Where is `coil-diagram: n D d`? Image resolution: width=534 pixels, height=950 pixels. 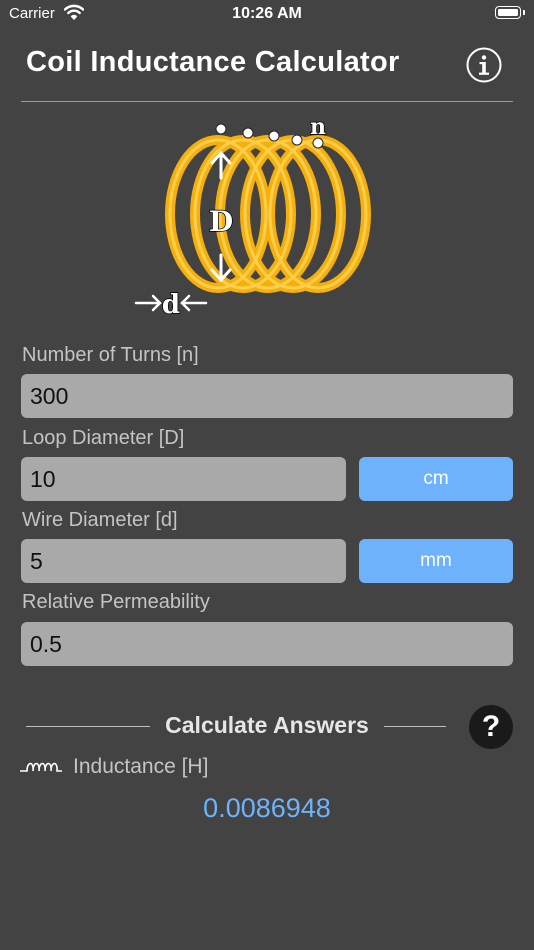
coil-diagram: n D d is located at coordinates (252, 217).